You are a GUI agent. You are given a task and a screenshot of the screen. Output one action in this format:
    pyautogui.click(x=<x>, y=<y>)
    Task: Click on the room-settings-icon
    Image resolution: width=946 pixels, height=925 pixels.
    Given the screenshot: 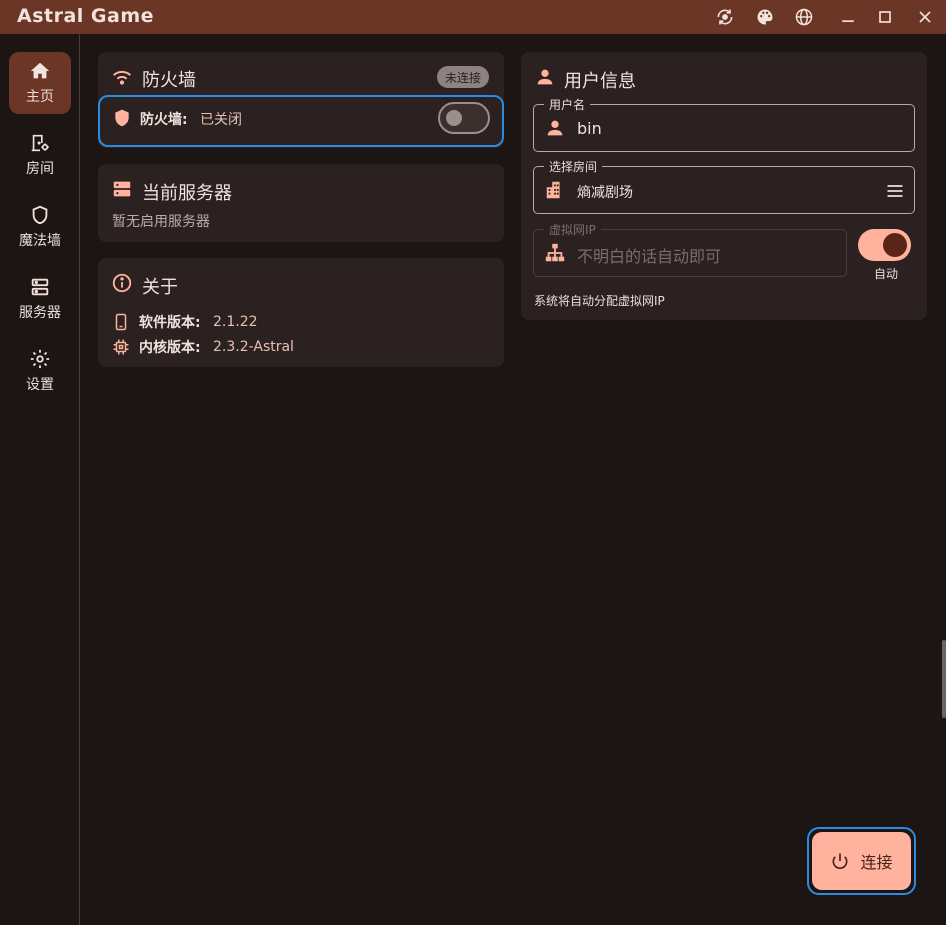 What is the action you would take?
    pyautogui.click(x=40, y=143)
    